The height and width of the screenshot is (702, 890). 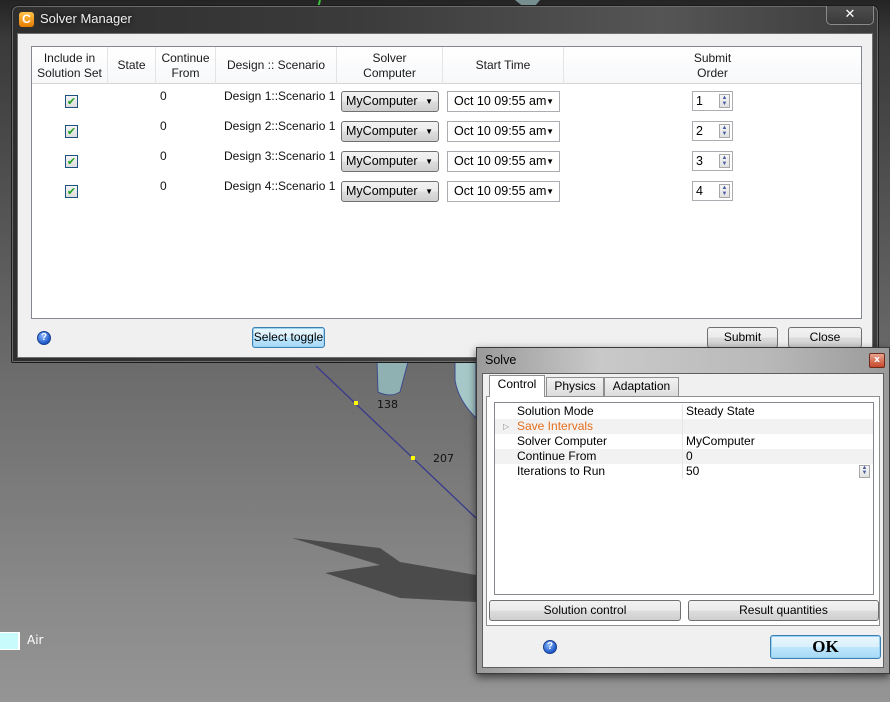 I want to click on window-title: Solver Manager, so click(x=86, y=18).